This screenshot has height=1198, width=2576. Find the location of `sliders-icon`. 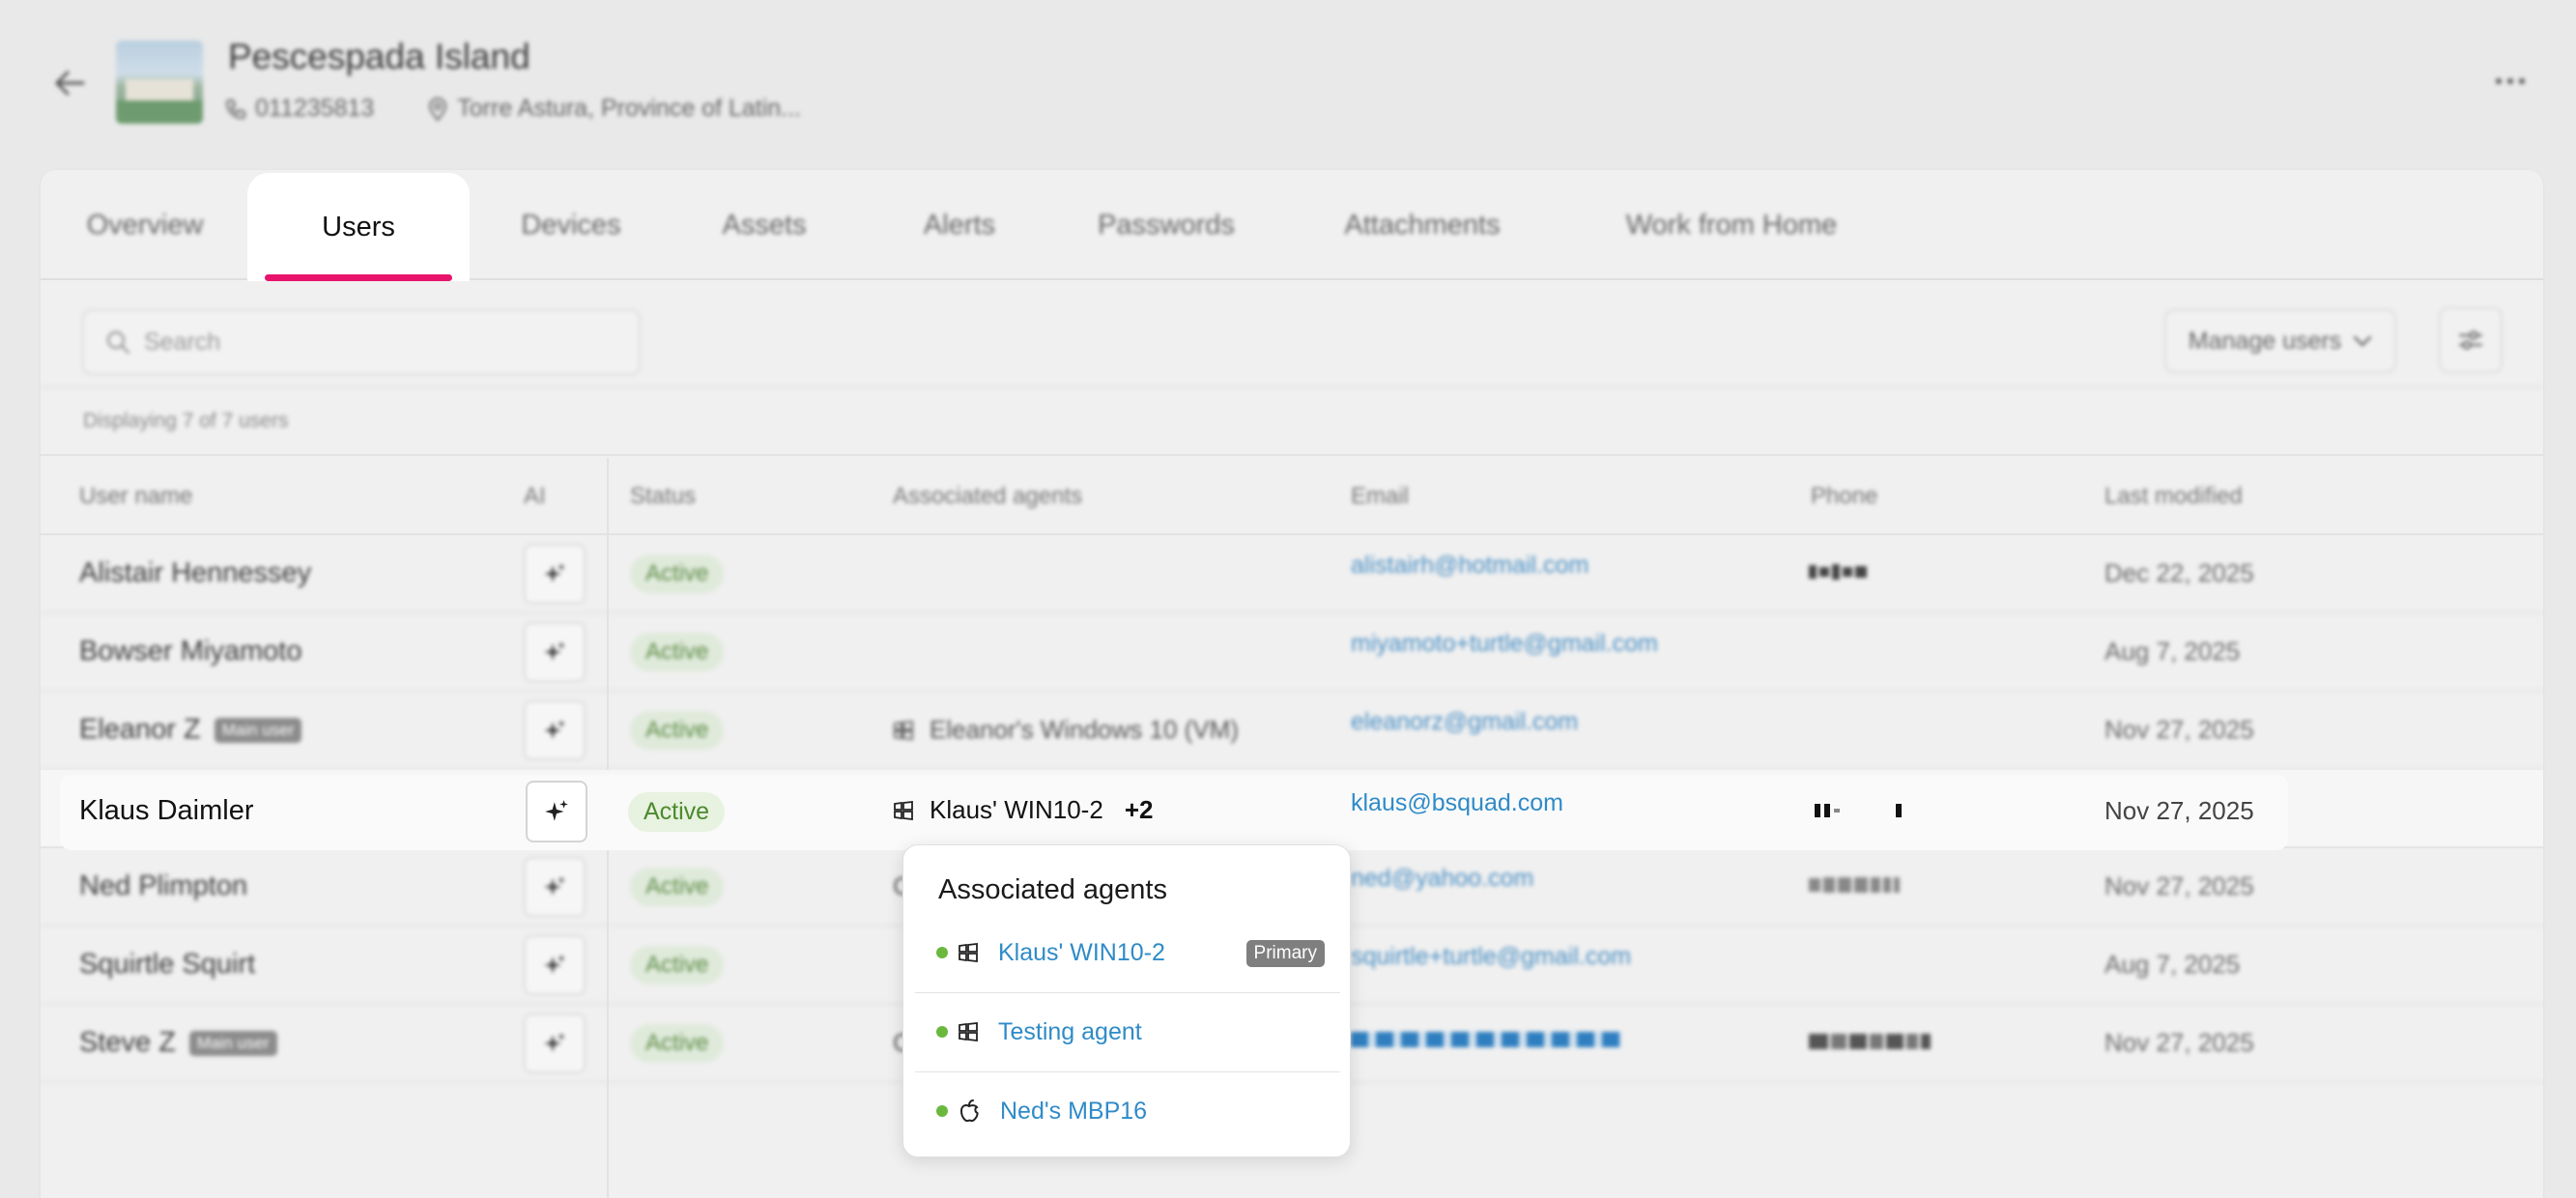

sliders-icon is located at coordinates (2471, 340).